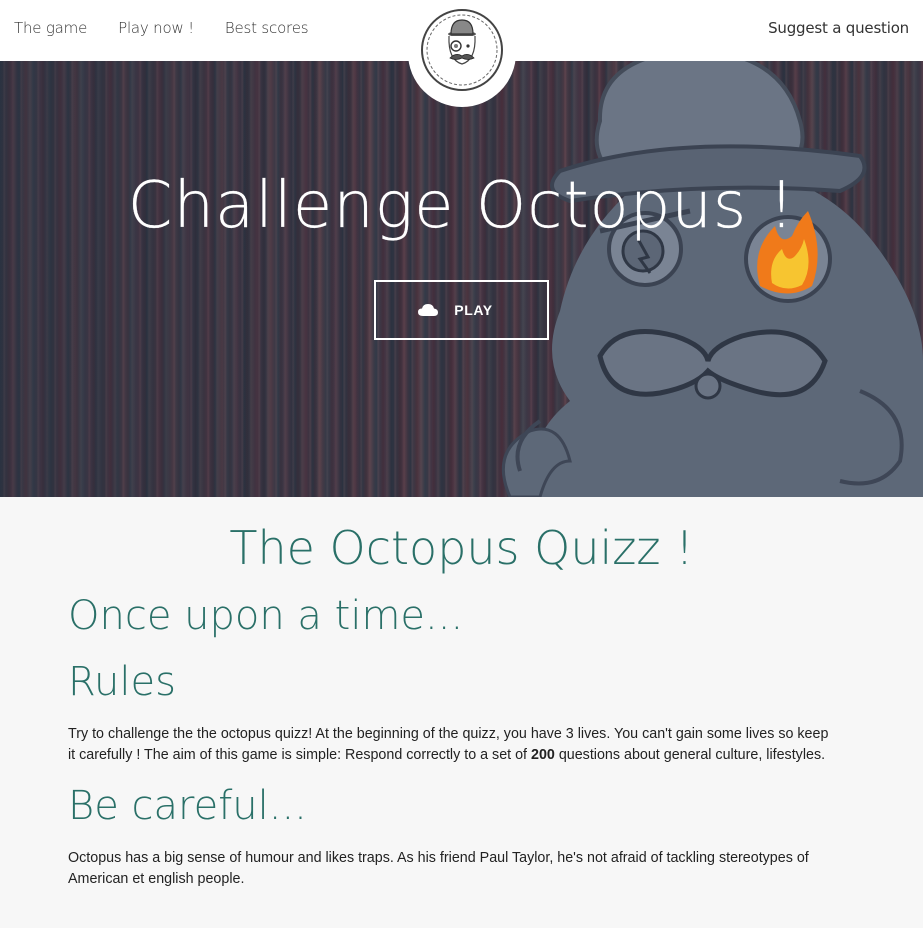 The width and height of the screenshot is (923, 928). I want to click on hero-title: Challenge Octopus !, so click(461, 206).